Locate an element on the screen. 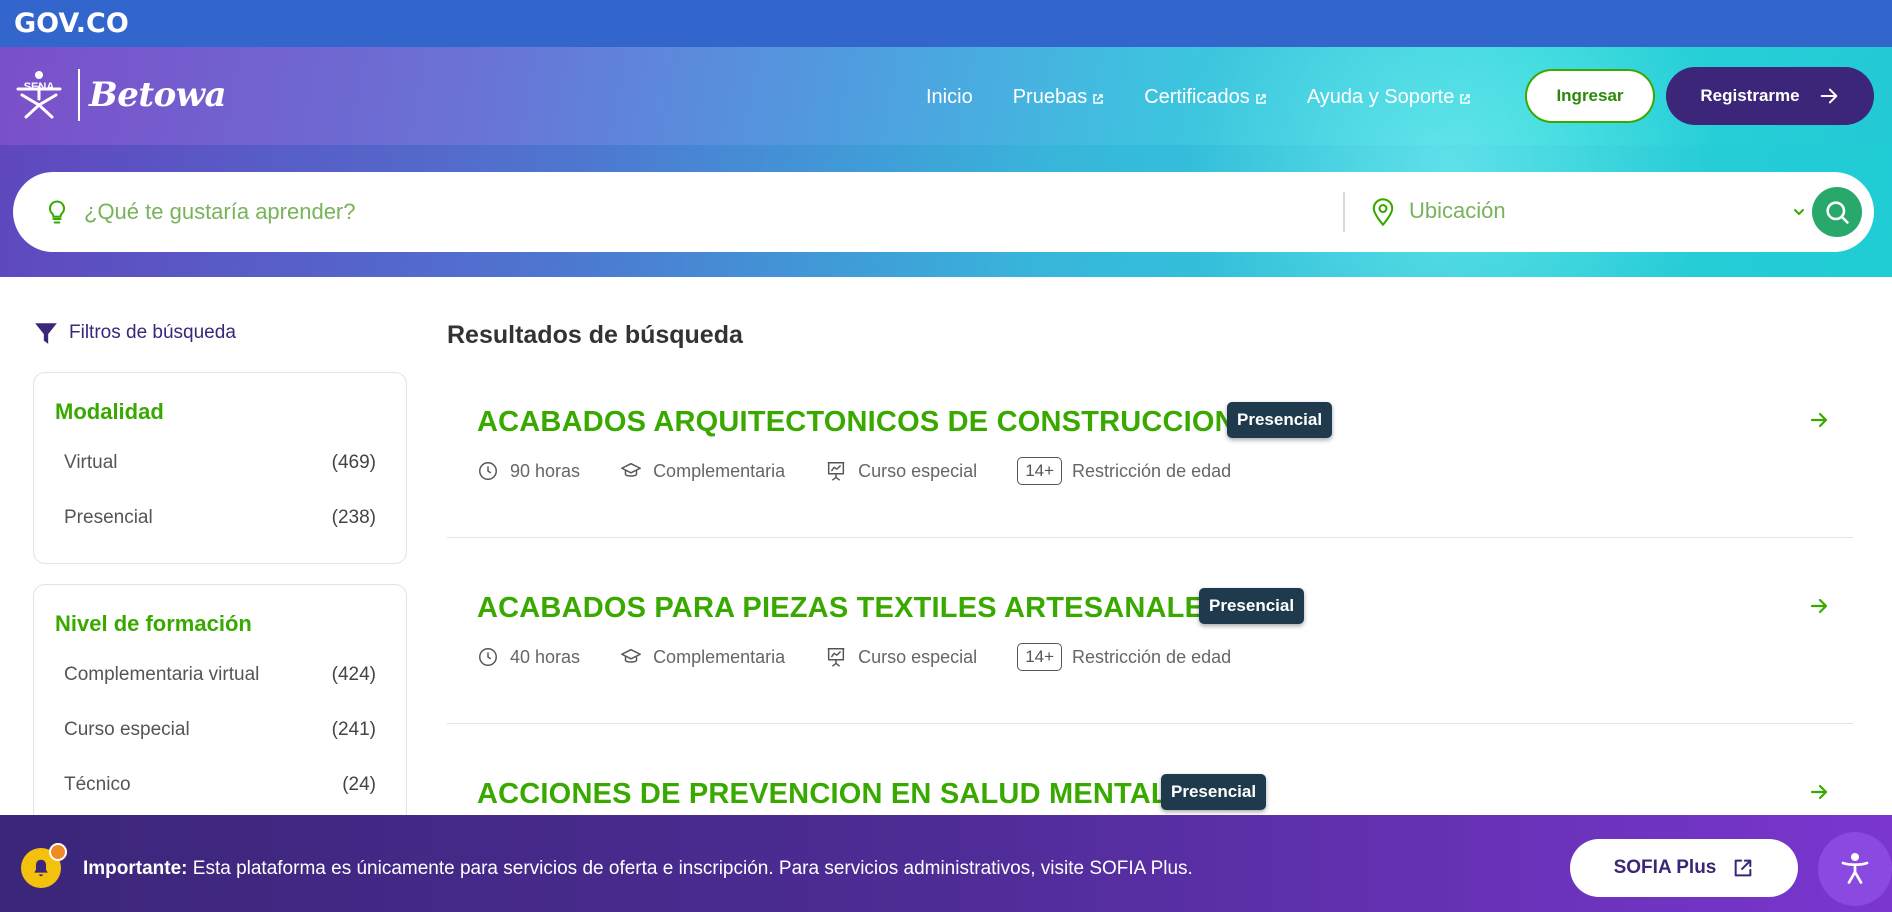 Image resolution: width=1892 pixels, height=912 pixels. brand: SENA Betowa is located at coordinates (120, 95).